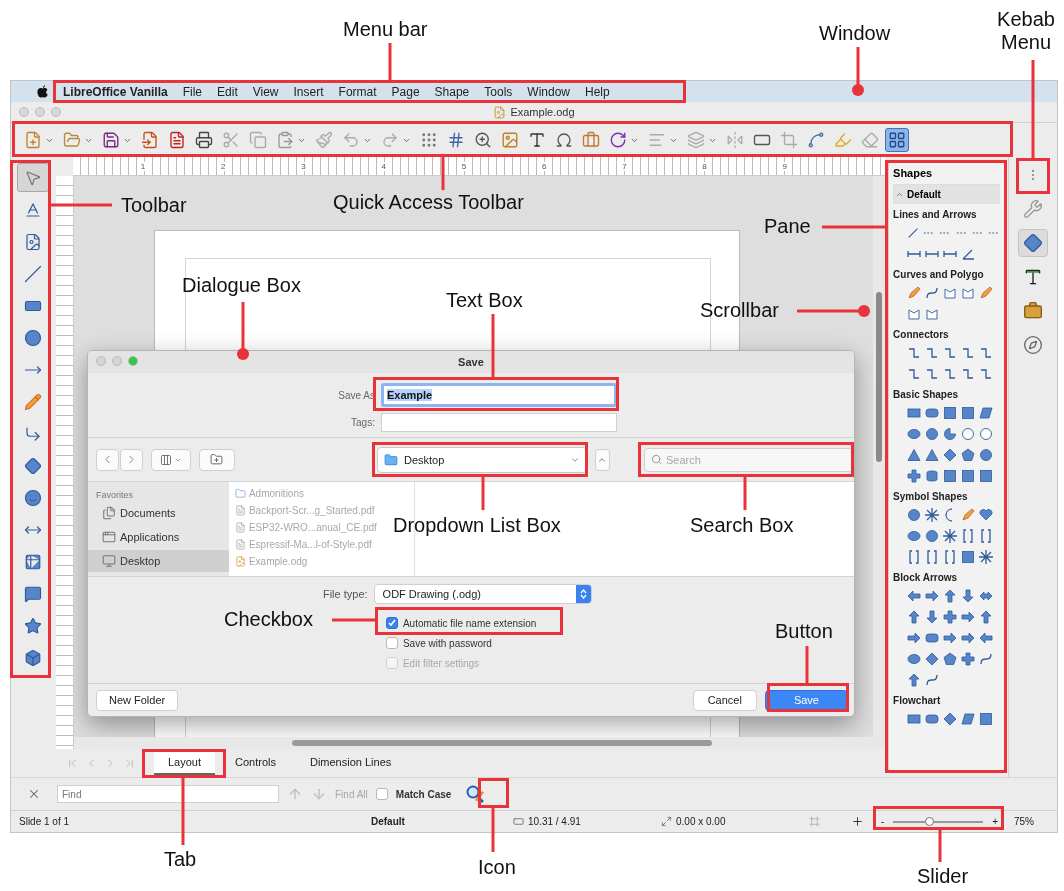 Image resolution: width=1064 pixels, height=891 pixels. What do you see at coordinates (931, 496) in the screenshot?
I see `section-title: Symbol Shapes` at bounding box center [931, 496].